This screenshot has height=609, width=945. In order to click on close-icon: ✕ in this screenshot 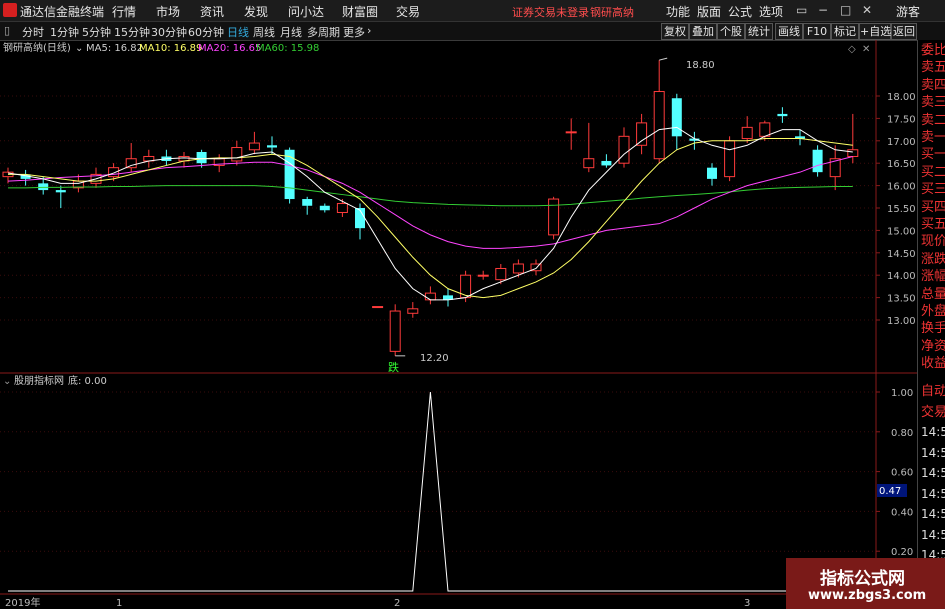, I will do `click(867, 10)`.